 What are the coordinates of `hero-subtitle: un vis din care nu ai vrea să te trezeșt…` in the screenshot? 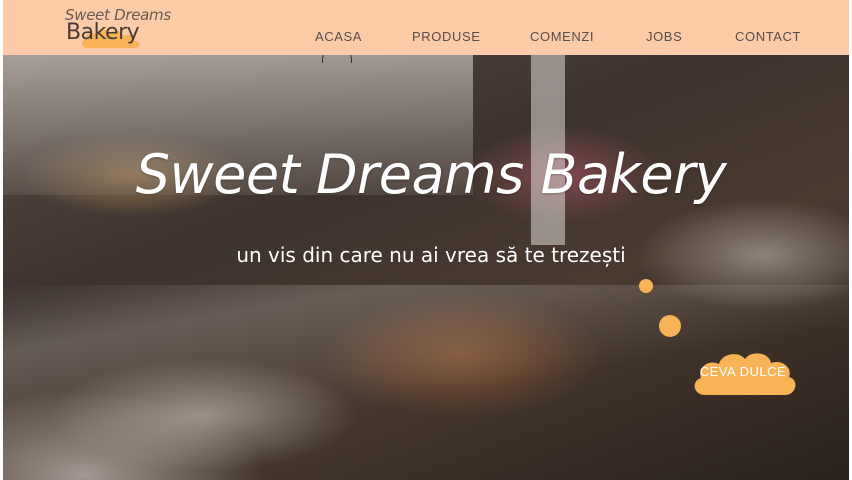 It's located at (431, 255).